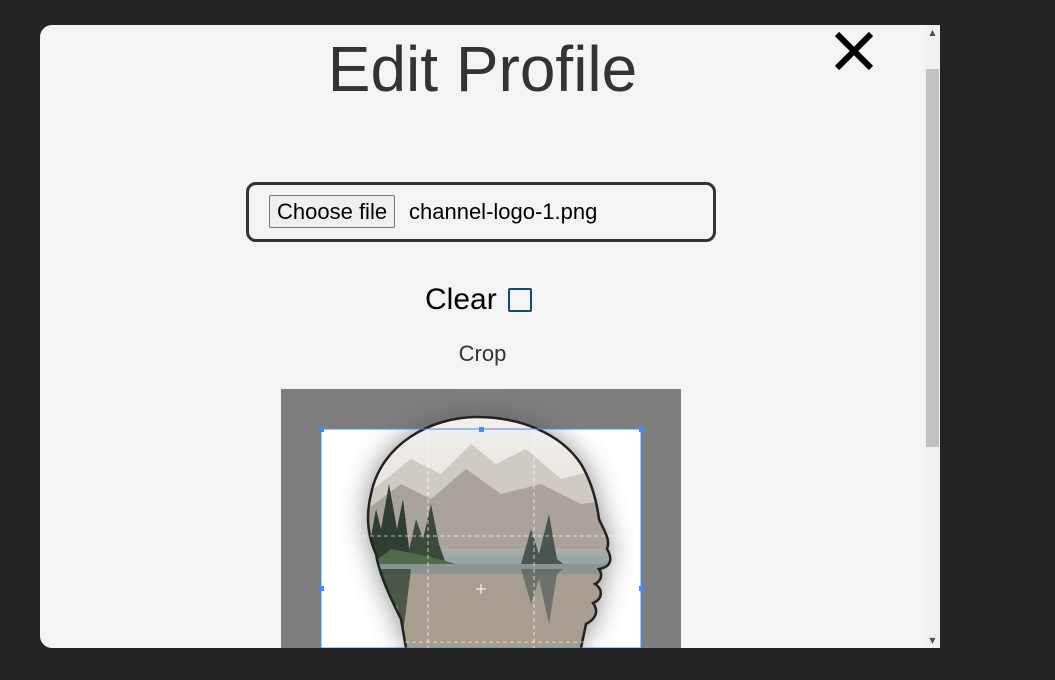 The height and width of the screenshot is (680, 1055). I want to click on close-button, so click(854, 51).